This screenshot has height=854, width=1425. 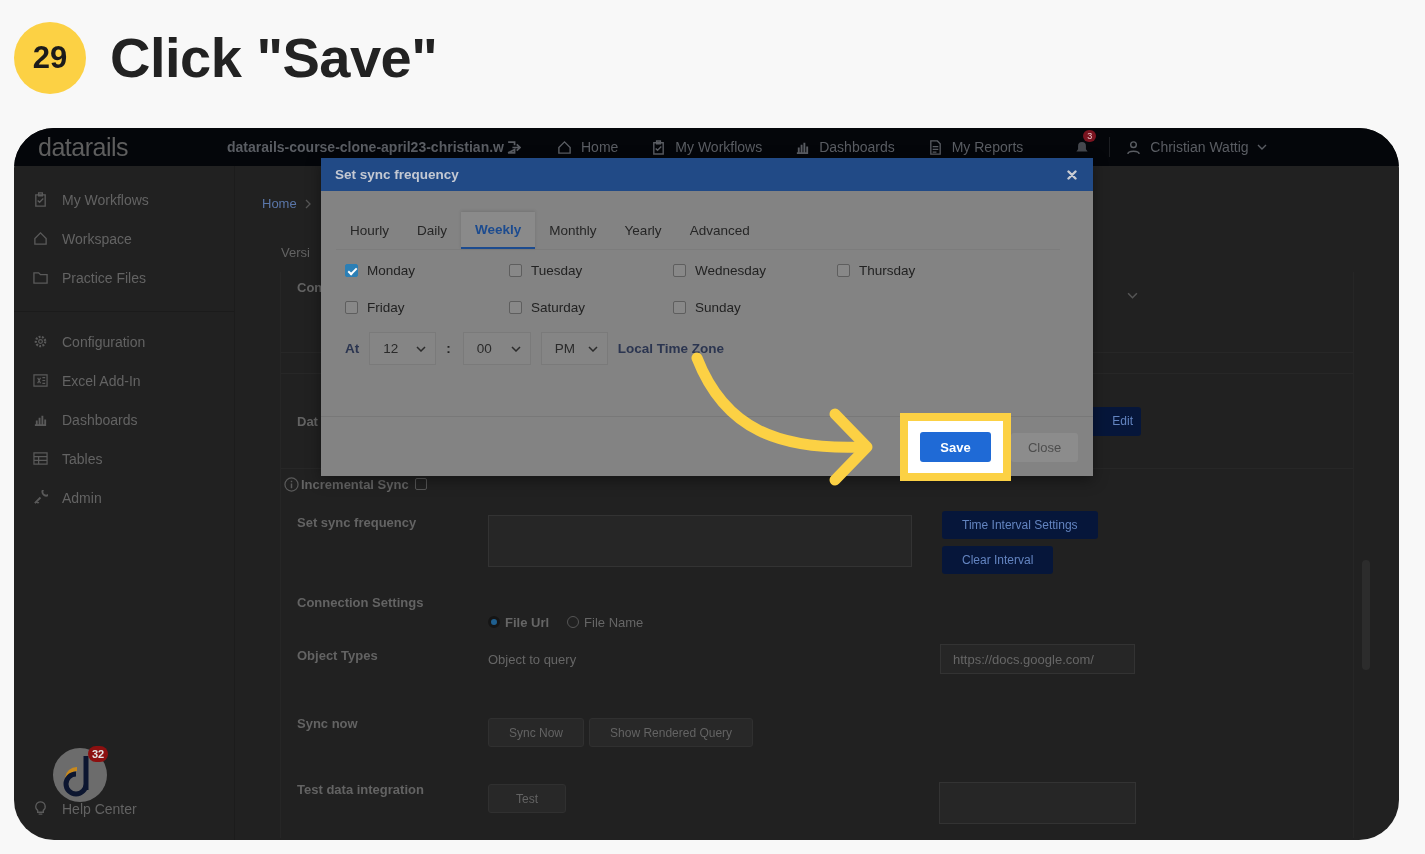 I want to click on exit-icon, so click(x=513, y=147).